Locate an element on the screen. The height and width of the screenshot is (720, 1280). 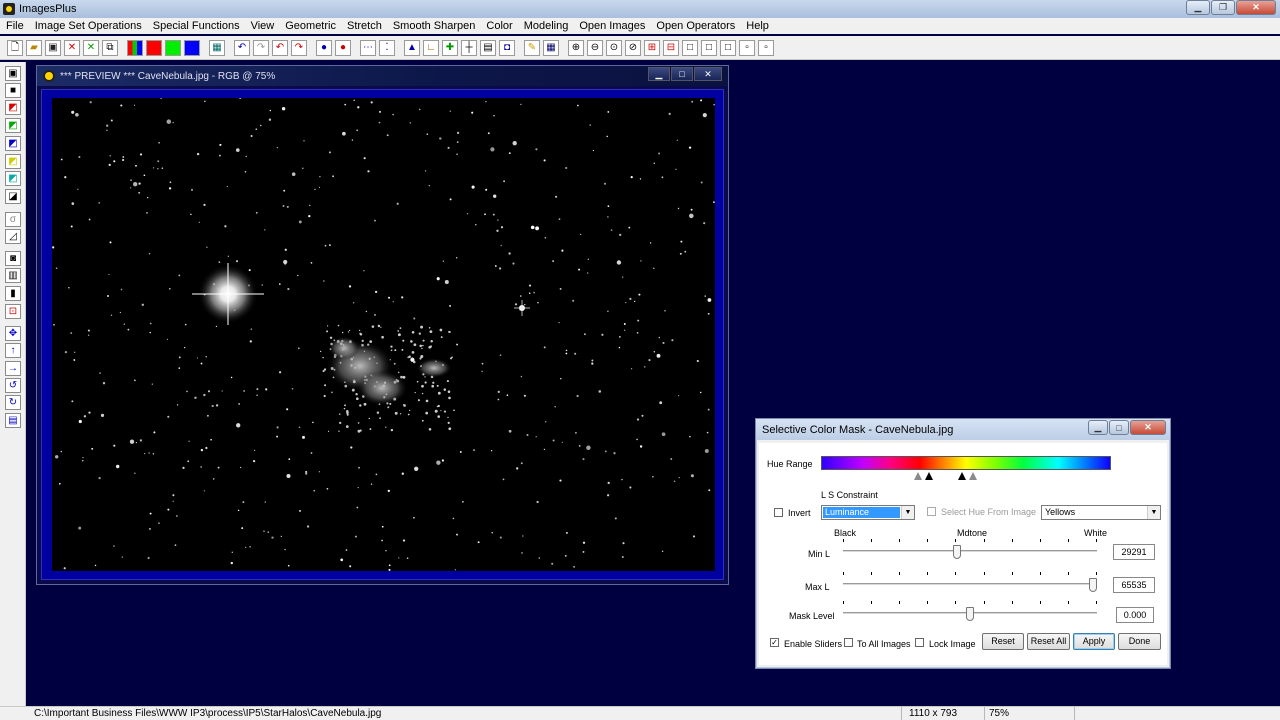
select-hue-checkbox is located at coordinates (931, 511).